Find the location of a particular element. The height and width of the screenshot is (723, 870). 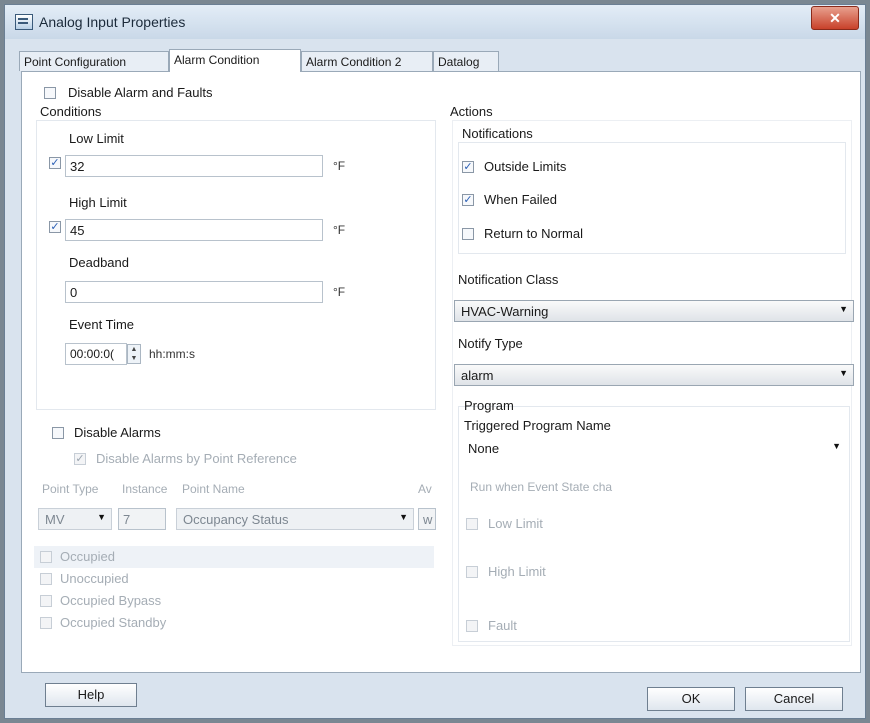

header-av: Av is located at coordinates (425, 489).